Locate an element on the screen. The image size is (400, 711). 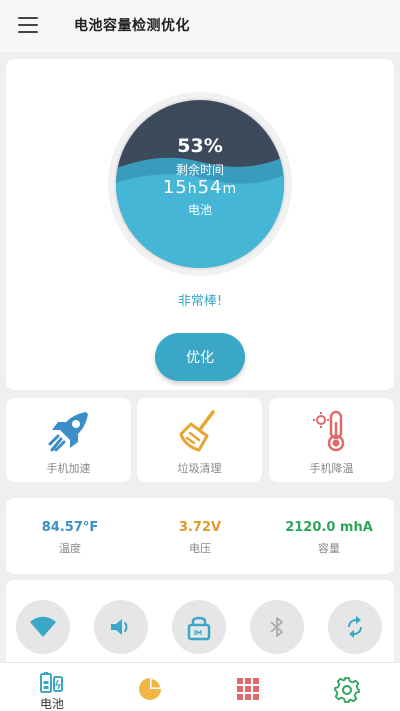
battery-percent: 53% is located at coordinates (200, 146).